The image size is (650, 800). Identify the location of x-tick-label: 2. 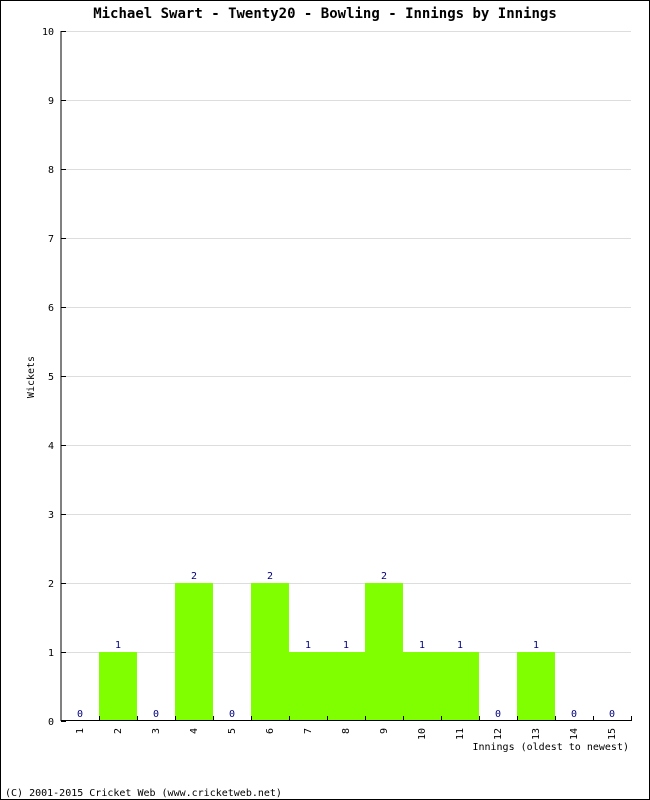
(118, 731).